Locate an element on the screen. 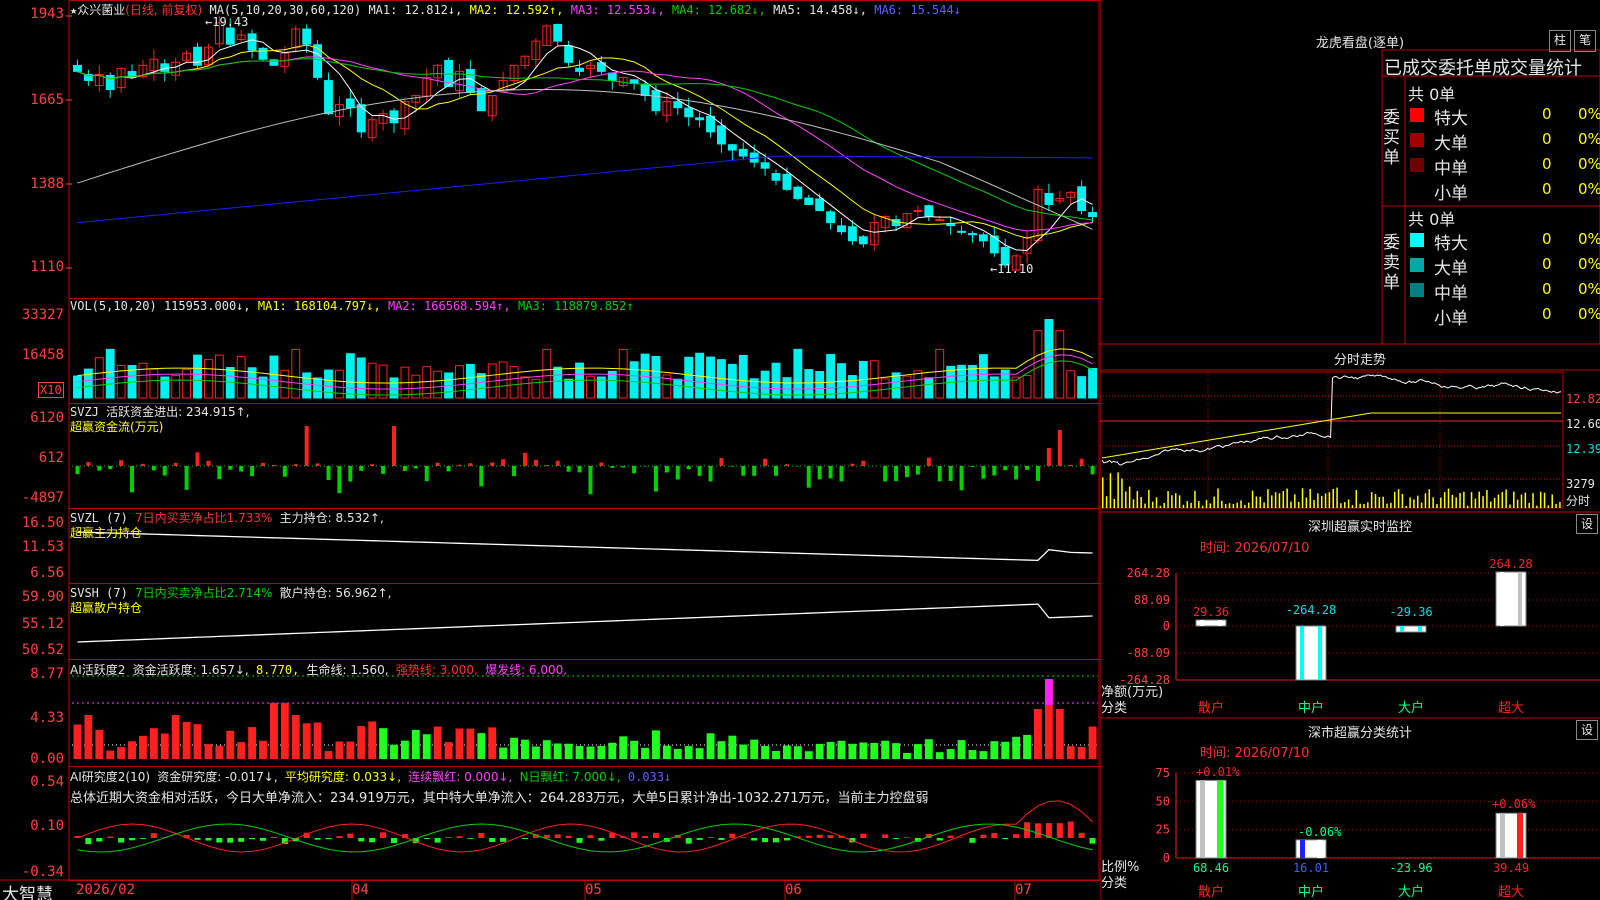 The image size is (1600, 900). sc-time: 时间: 2026/07/10 is located at coordinates (1255, 753).